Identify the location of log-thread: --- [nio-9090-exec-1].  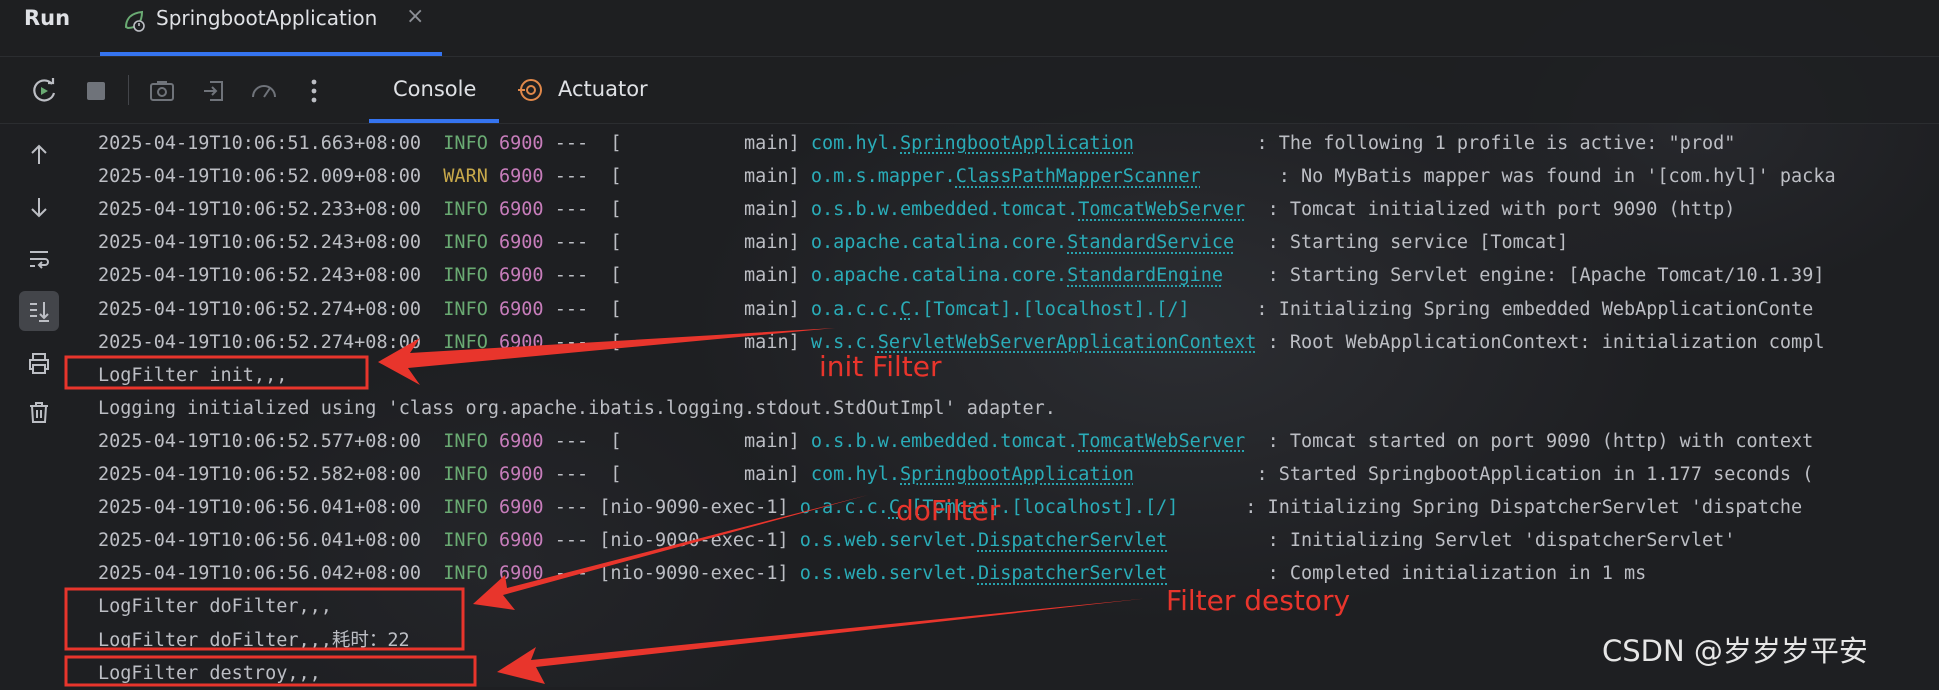
(671, 508).